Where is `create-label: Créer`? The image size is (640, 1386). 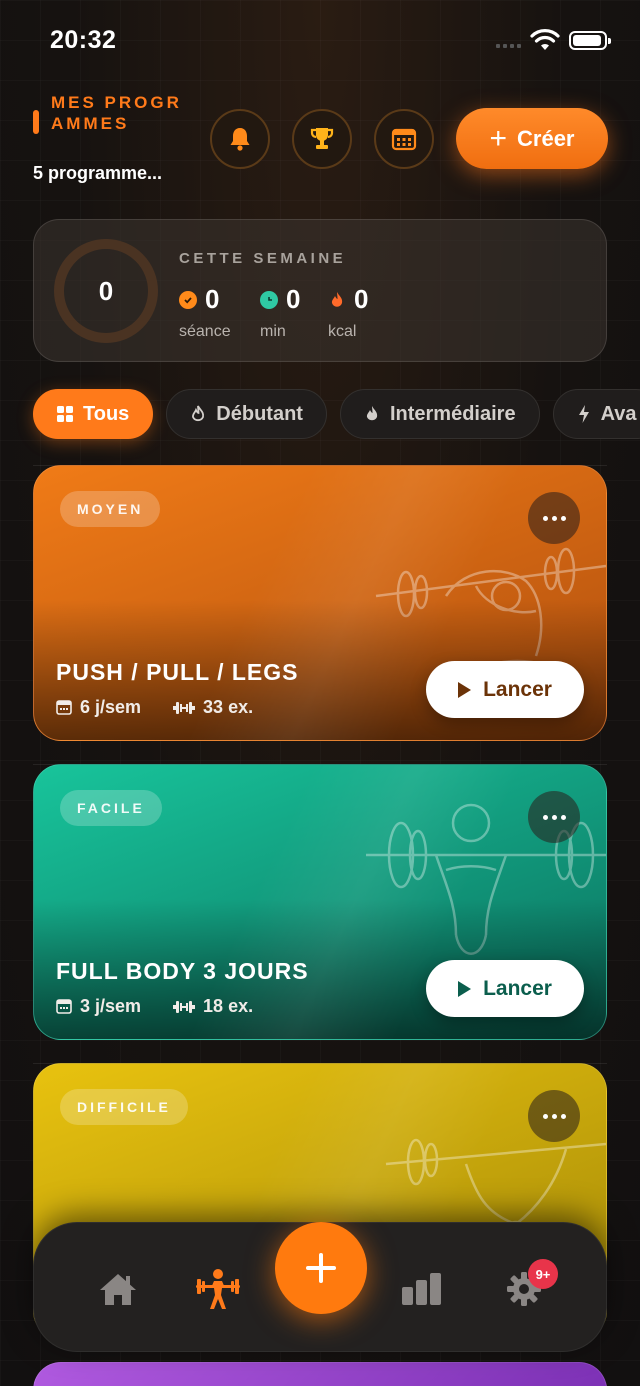
create-label: Créer is located at coordinates (546, 138).